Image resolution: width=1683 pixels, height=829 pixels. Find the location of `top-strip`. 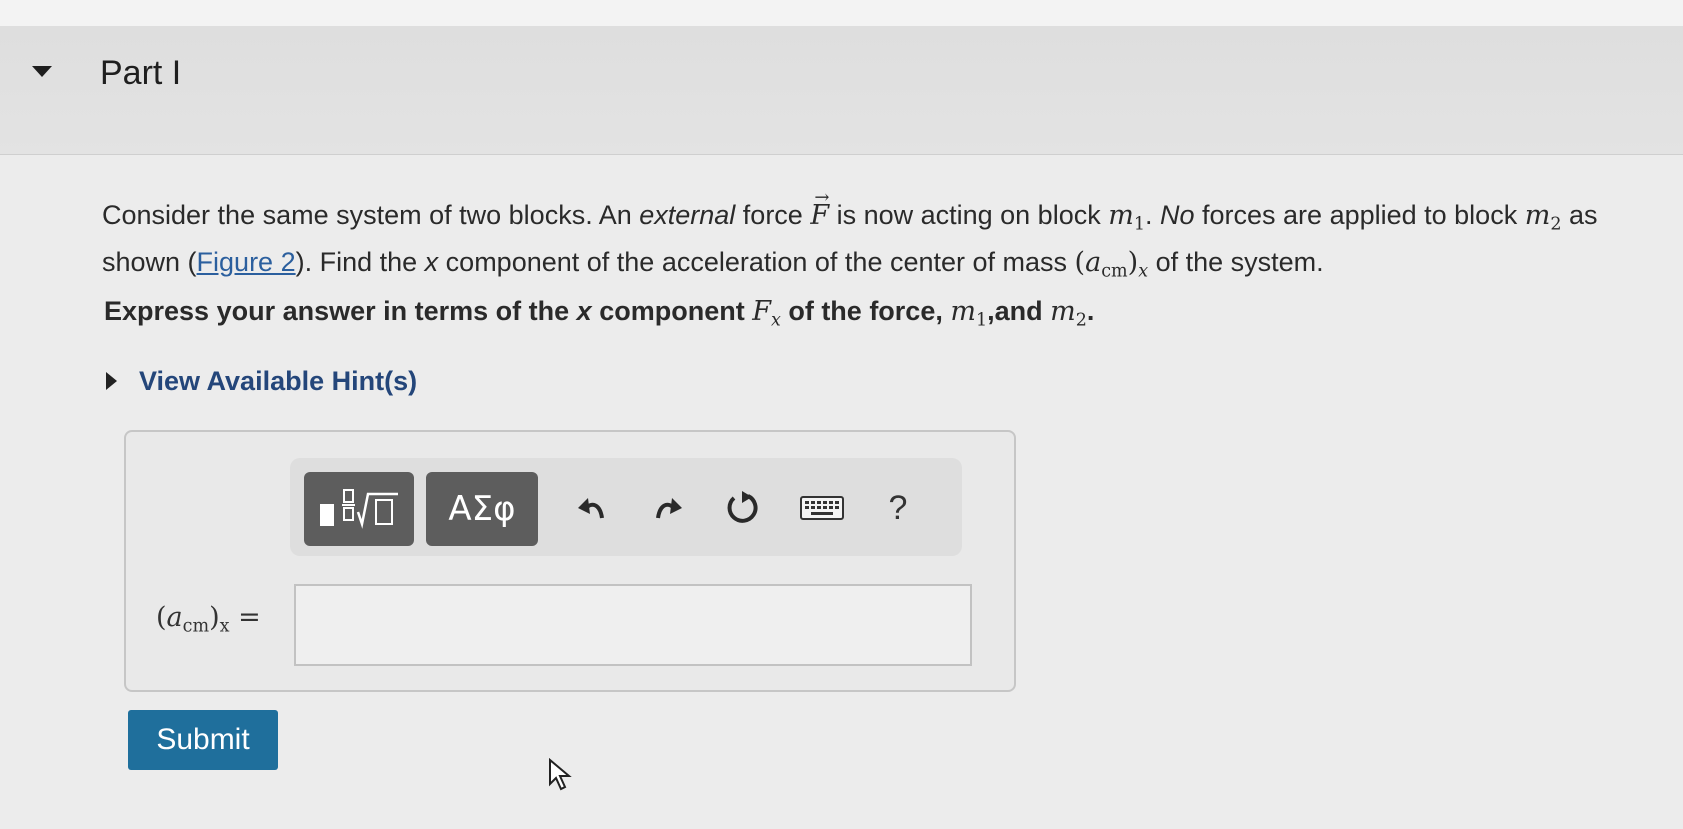

top-strip is located at coordinates (841, 13).